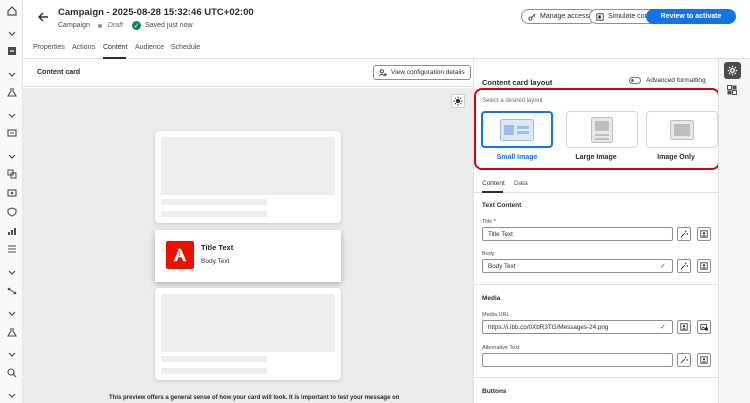 This screenshot has height=403, width=750. I want to click on placeholder-card-top, so click(248, 177).